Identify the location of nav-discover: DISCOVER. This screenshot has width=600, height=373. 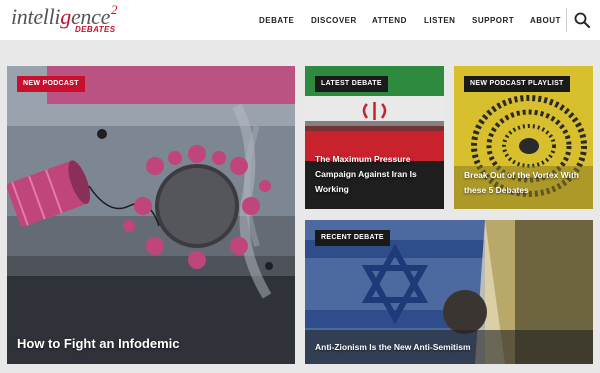
(334, 20).